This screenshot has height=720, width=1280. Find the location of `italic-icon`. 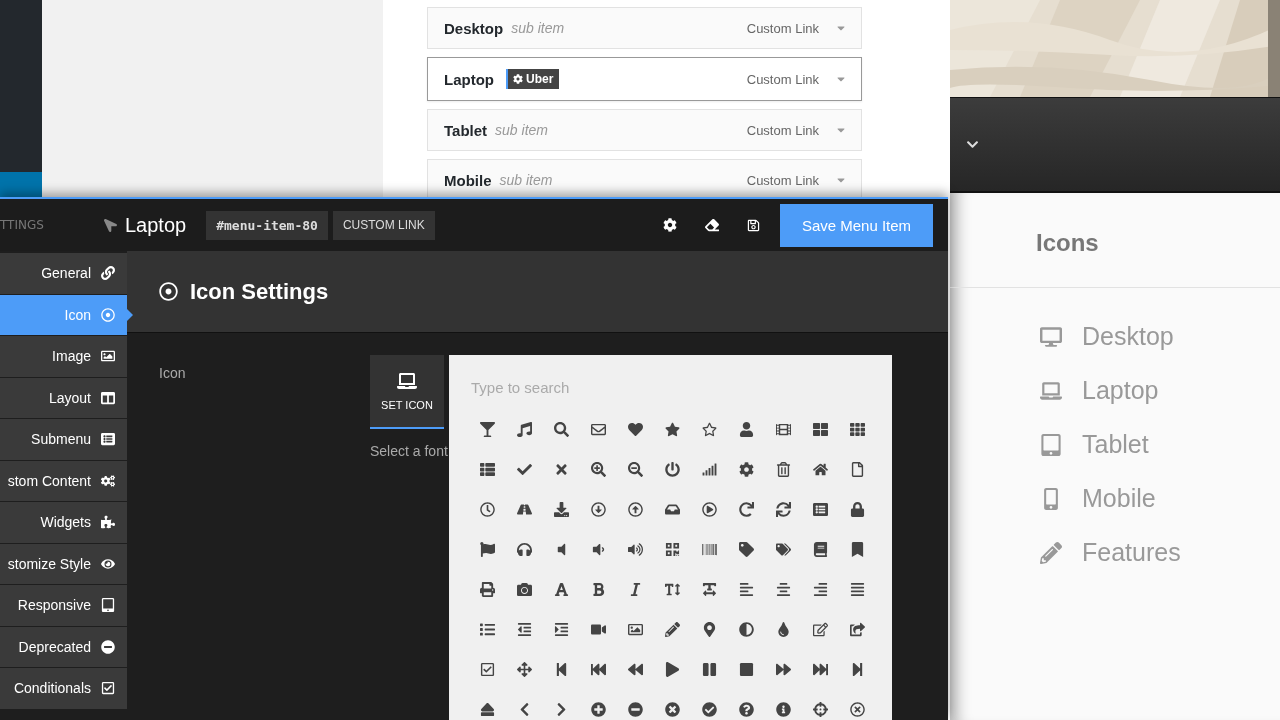

italic-icon is located at coordinates (635, 589).